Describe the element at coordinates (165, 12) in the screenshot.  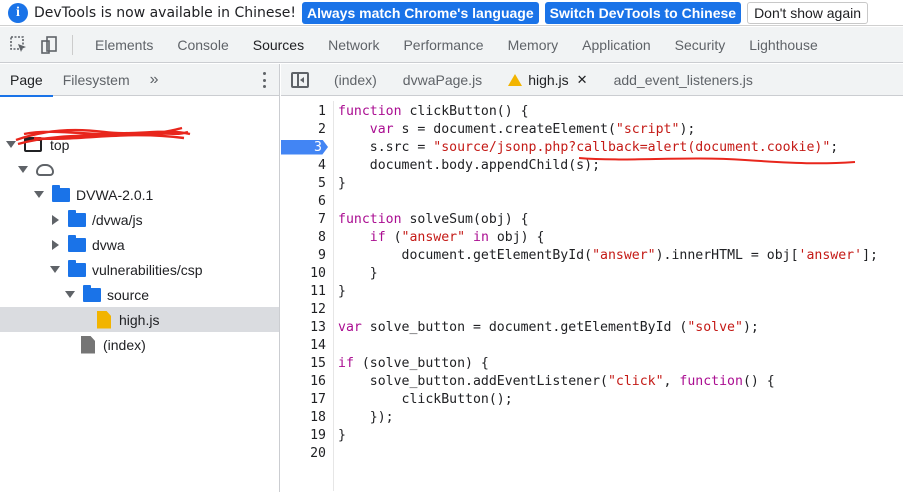
I see `infobar-message: DevTools is now available in Chinese!` at that location.